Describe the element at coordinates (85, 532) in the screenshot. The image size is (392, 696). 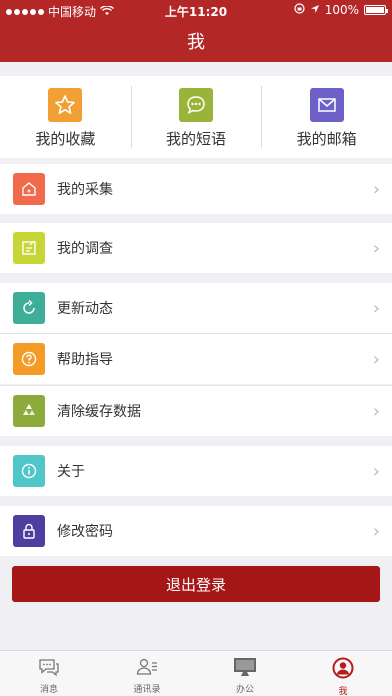
I see `menu-label: 修改密码` at that location.